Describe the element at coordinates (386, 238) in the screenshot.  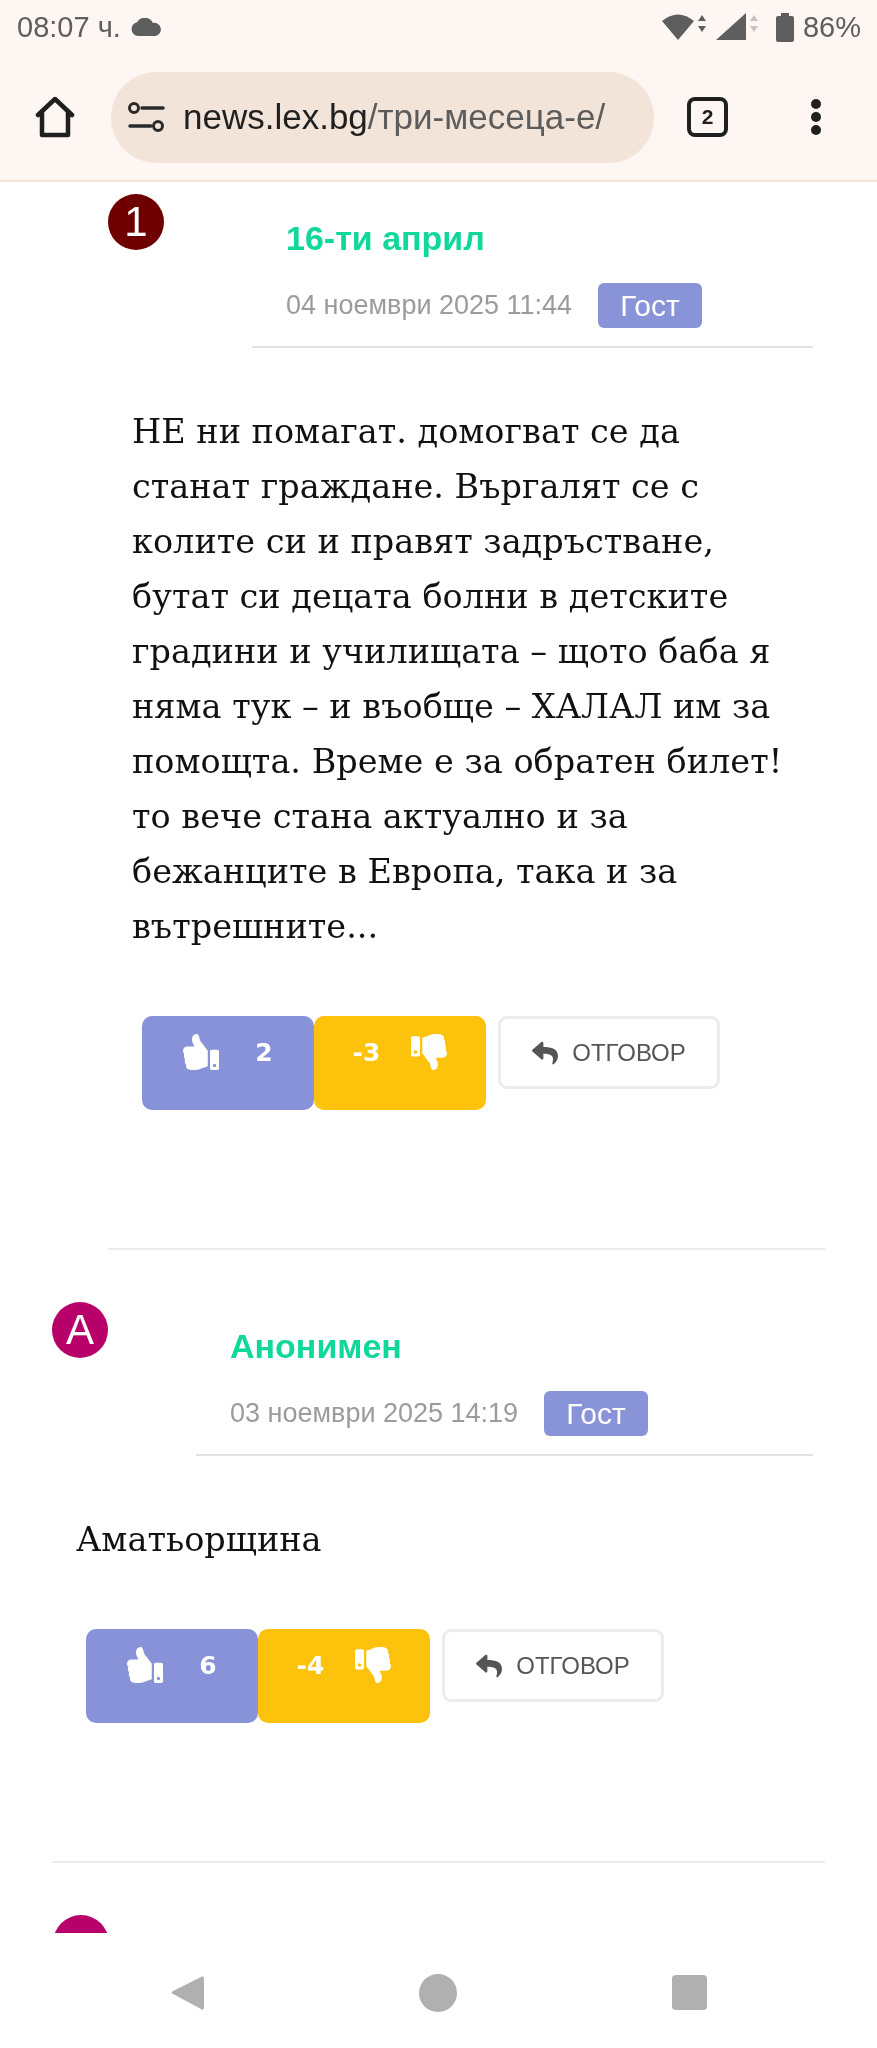
I see `author-name: 16-ти април` at that location.